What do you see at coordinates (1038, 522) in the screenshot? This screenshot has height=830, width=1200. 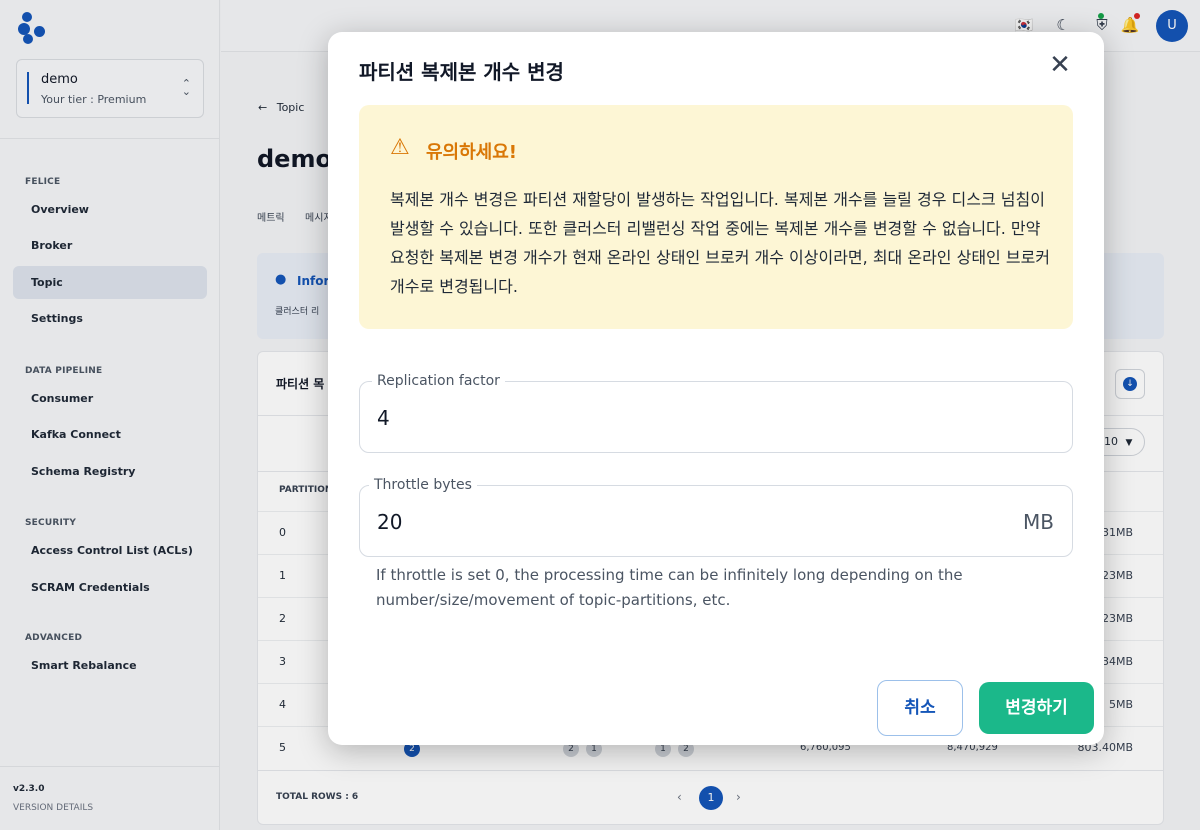 I see `throttle-unit: MB` at bounding box center [1038, 522].